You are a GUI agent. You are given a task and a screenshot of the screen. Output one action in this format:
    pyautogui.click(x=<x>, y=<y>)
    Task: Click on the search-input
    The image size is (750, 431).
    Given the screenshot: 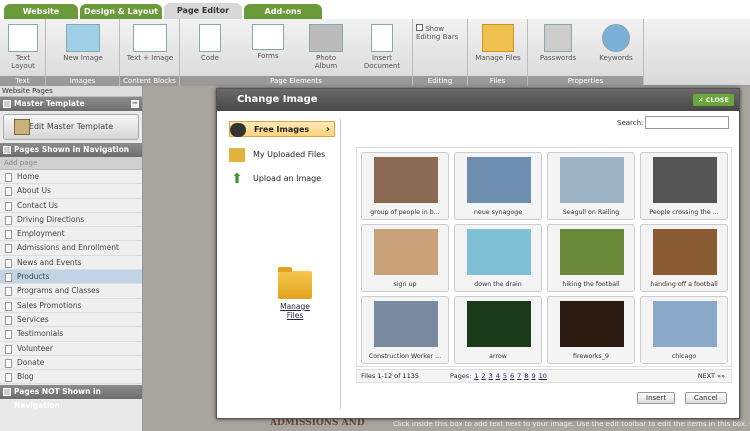 What is the action you would take?
    pyautogui.click(x=687, y=122)
    